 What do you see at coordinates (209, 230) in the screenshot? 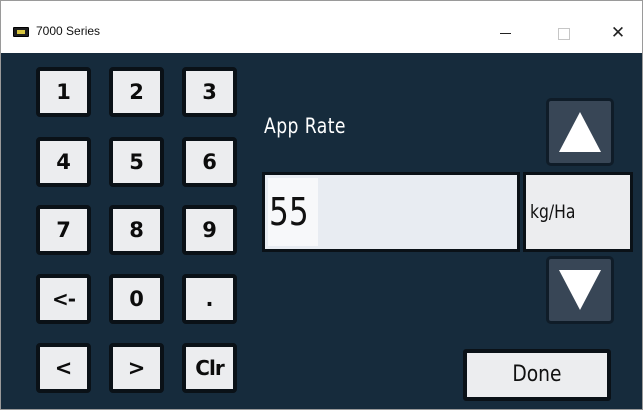
I see `key-9: 9` at bounding box center [209, 230].